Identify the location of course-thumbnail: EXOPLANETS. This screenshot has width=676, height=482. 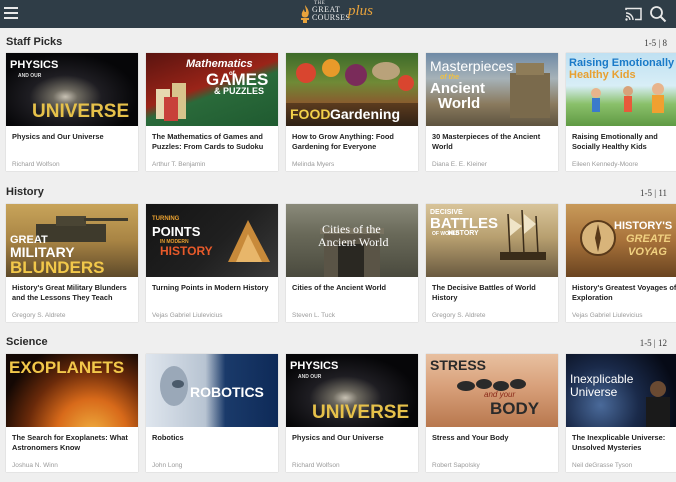
(72, 390).